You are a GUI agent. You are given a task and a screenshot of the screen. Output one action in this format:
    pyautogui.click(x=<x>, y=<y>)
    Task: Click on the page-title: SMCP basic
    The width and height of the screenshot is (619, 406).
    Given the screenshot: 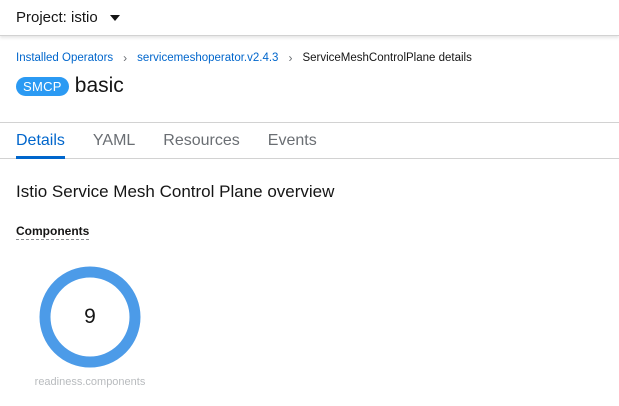 What is the action you would take?
    pyautogui.click(x=70, y=86)
    